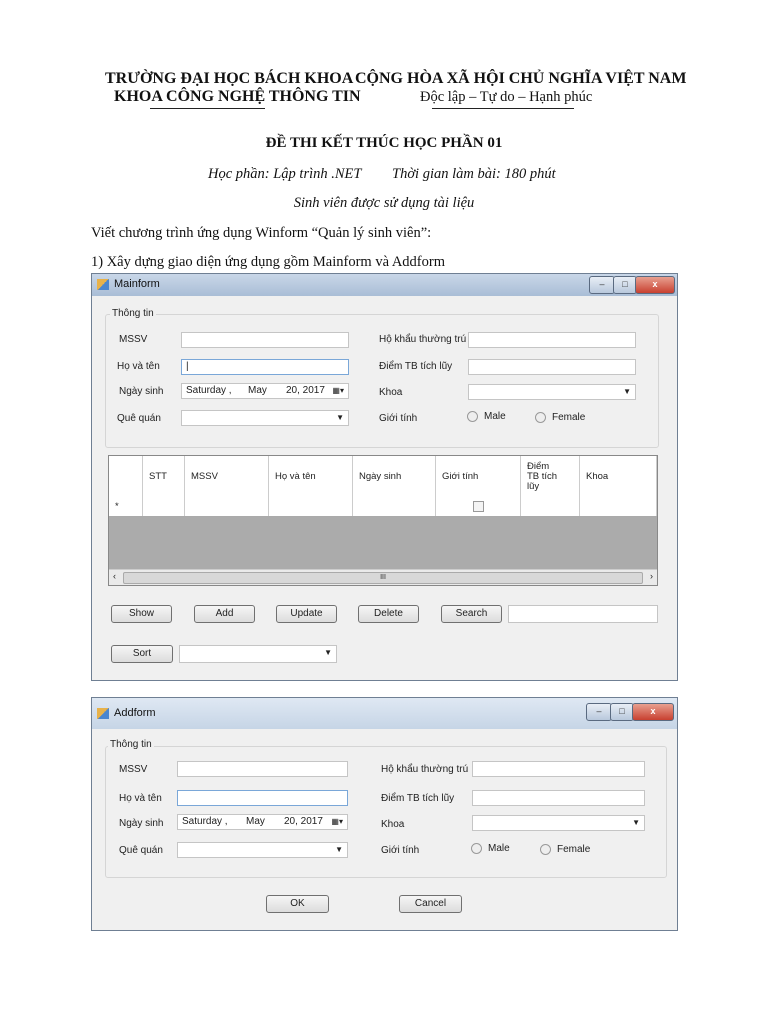 Image resolution: width=768 pixels, height=1024 pixels. Describe the element at coordinates (142, 654) in the screenshot. I see `sort-button: Sort` at that location.